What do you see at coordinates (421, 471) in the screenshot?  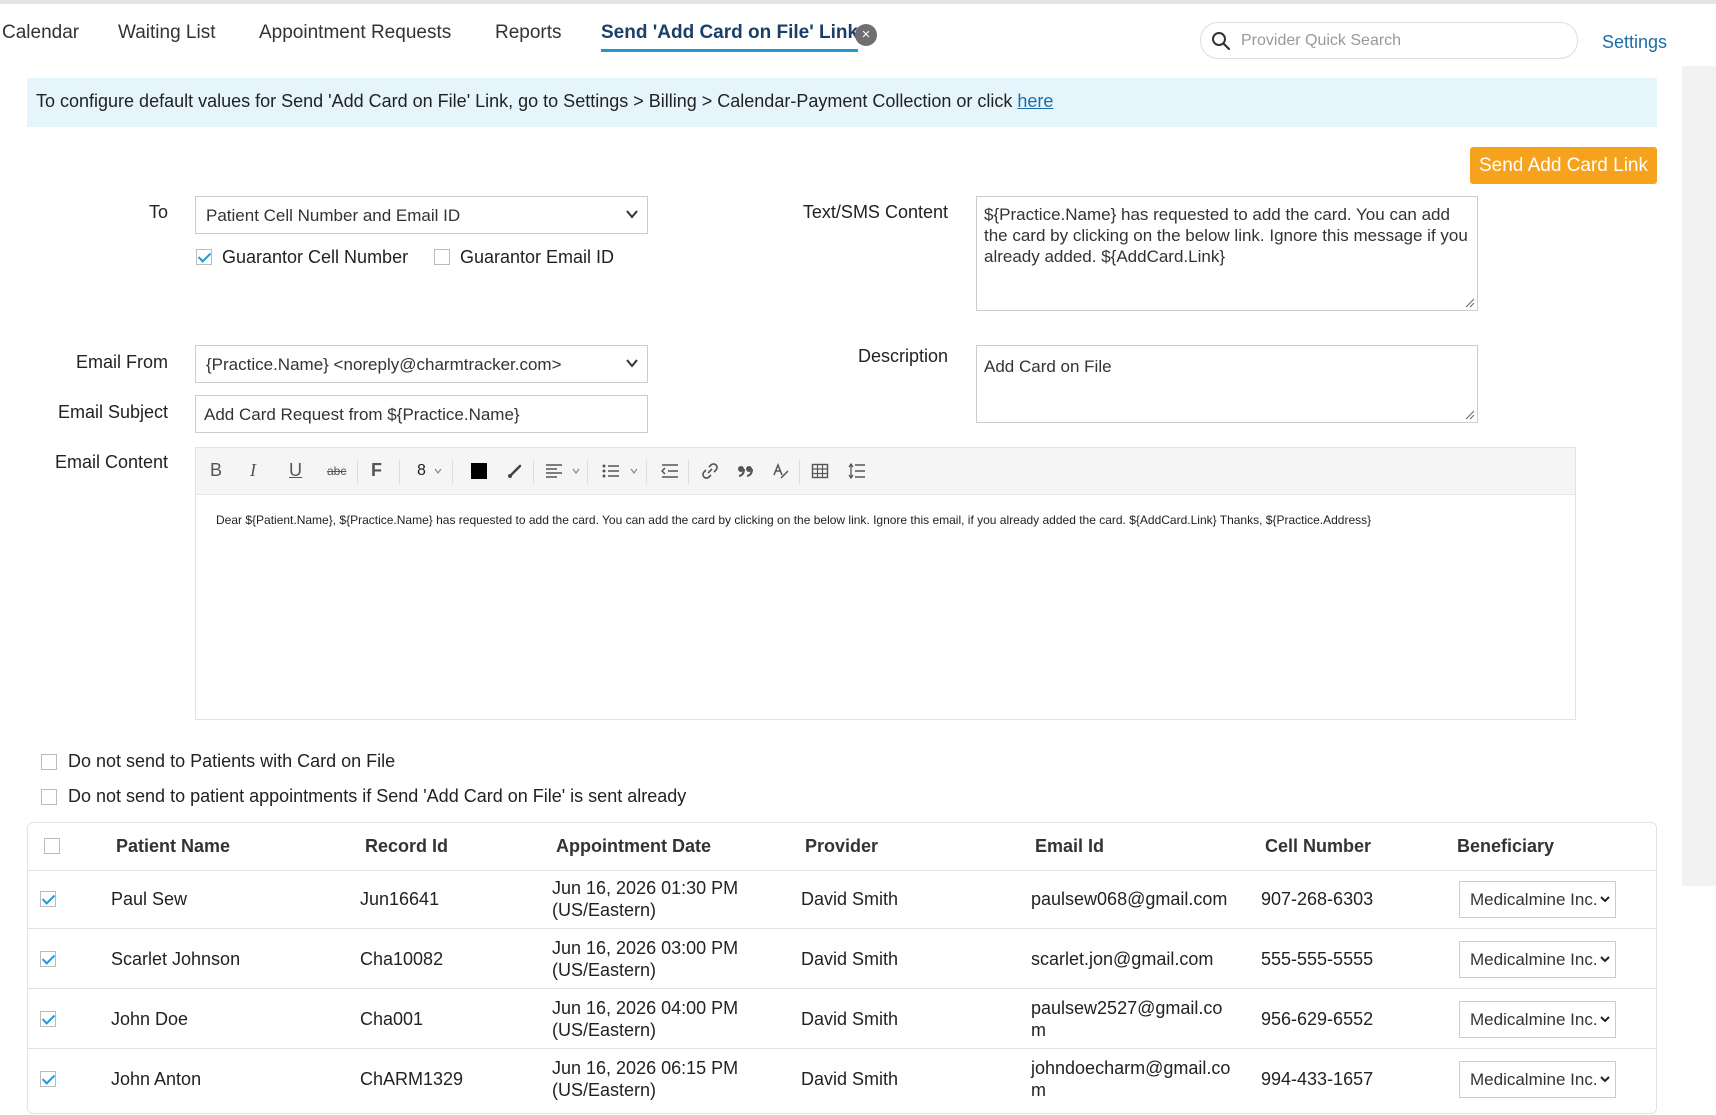 I see `font-size-select: 8` at bounding box center [421, 471].